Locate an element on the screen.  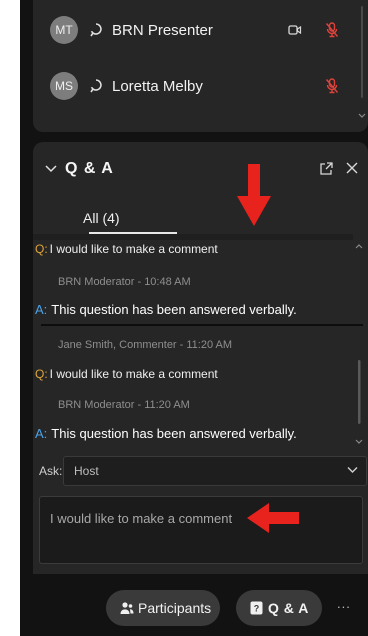
close-icon is located at coordinates (352, 168).